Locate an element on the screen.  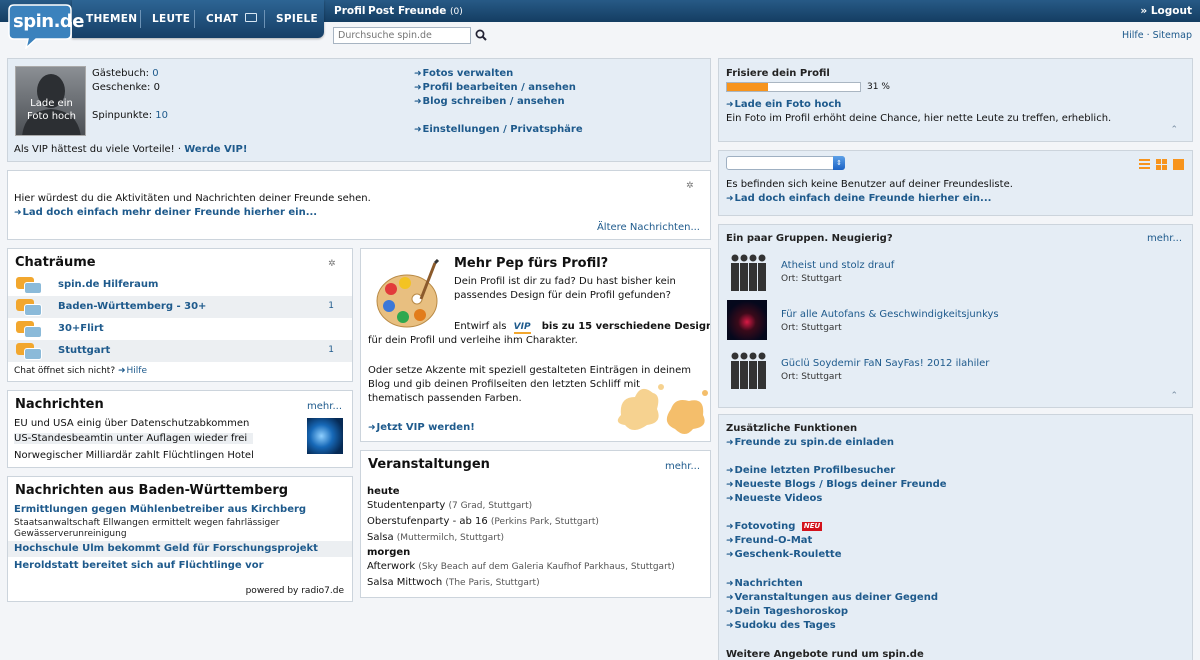
fn-freund-o-mat-row: ➜Freund-O-Mat is located at coordinates (769, 540).